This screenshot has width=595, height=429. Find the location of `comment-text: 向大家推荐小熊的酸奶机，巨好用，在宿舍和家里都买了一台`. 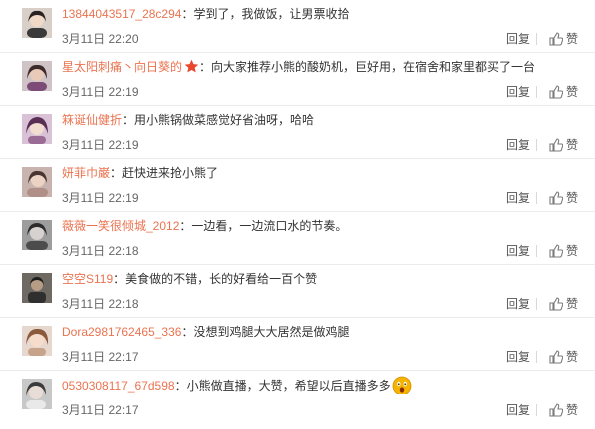

comment-text: 向大家推荐小熊的酸奶机，巨好用，在宿舍和家里都买了一台 is located at coordinates (373, 67).